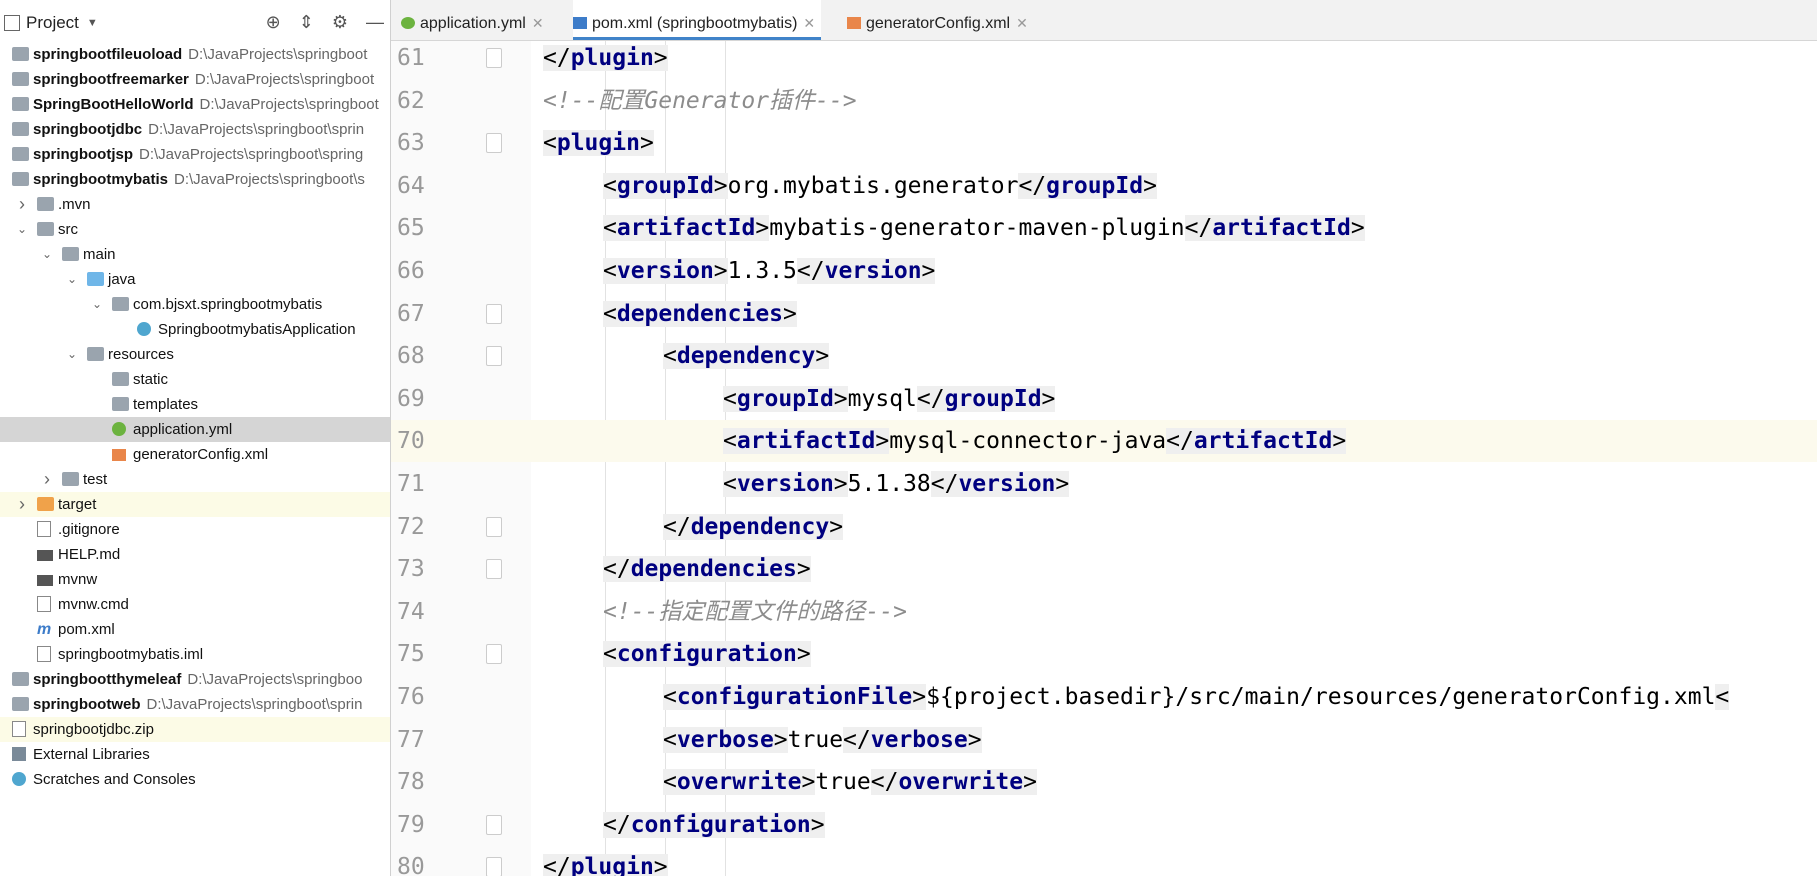  Describe the element at coordinates (195, 229) in the screenshot. I see `tree-item: ⌄ src` at that location.